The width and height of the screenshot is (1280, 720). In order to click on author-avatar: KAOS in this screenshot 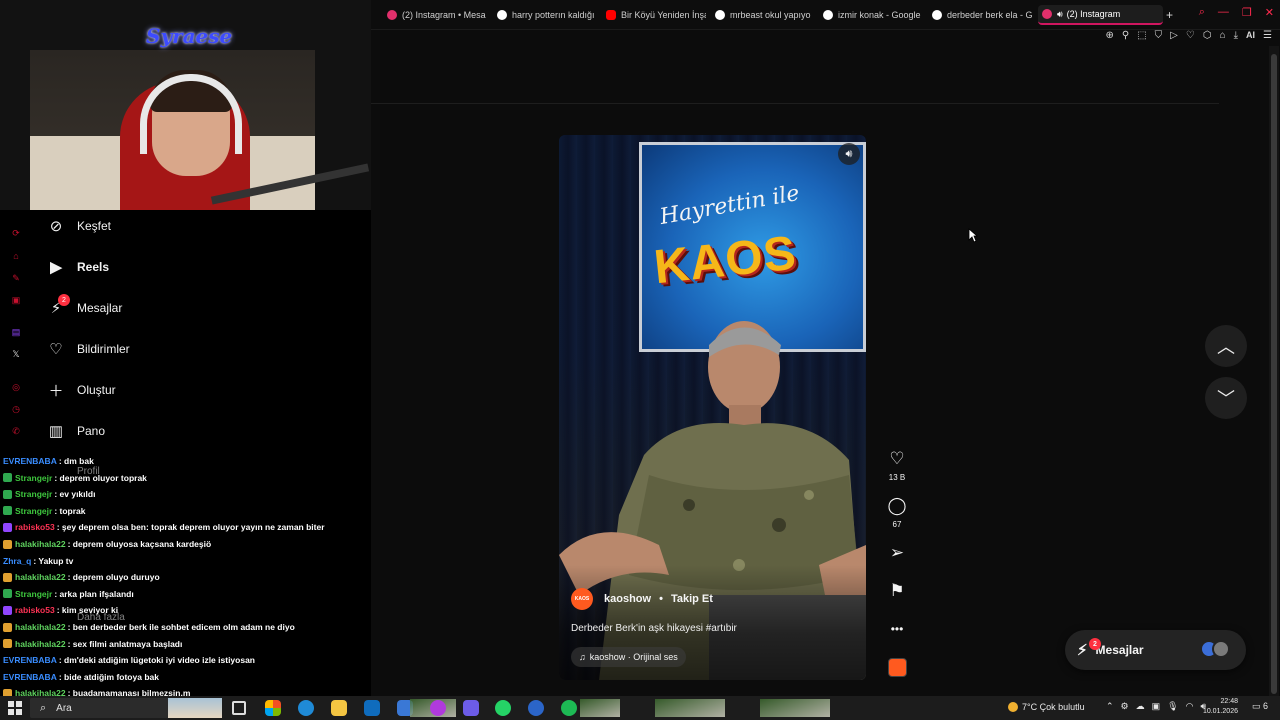, I will do `click(582, 599)`.